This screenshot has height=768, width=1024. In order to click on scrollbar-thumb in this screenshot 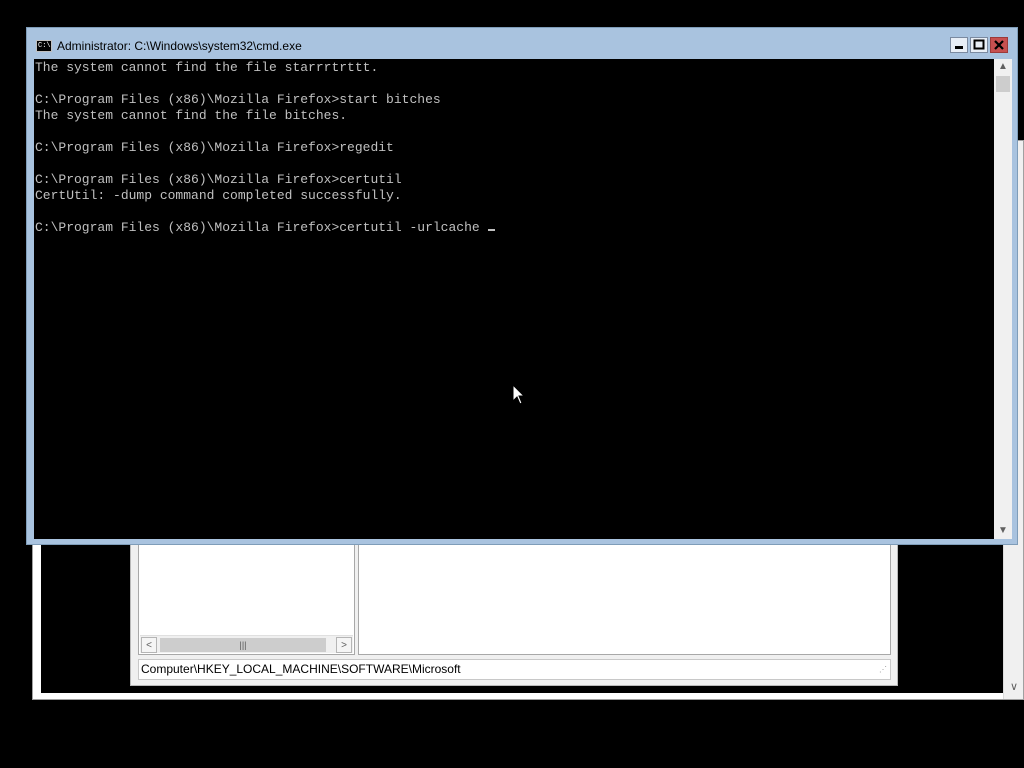, I will do `click(1003, 84)`.